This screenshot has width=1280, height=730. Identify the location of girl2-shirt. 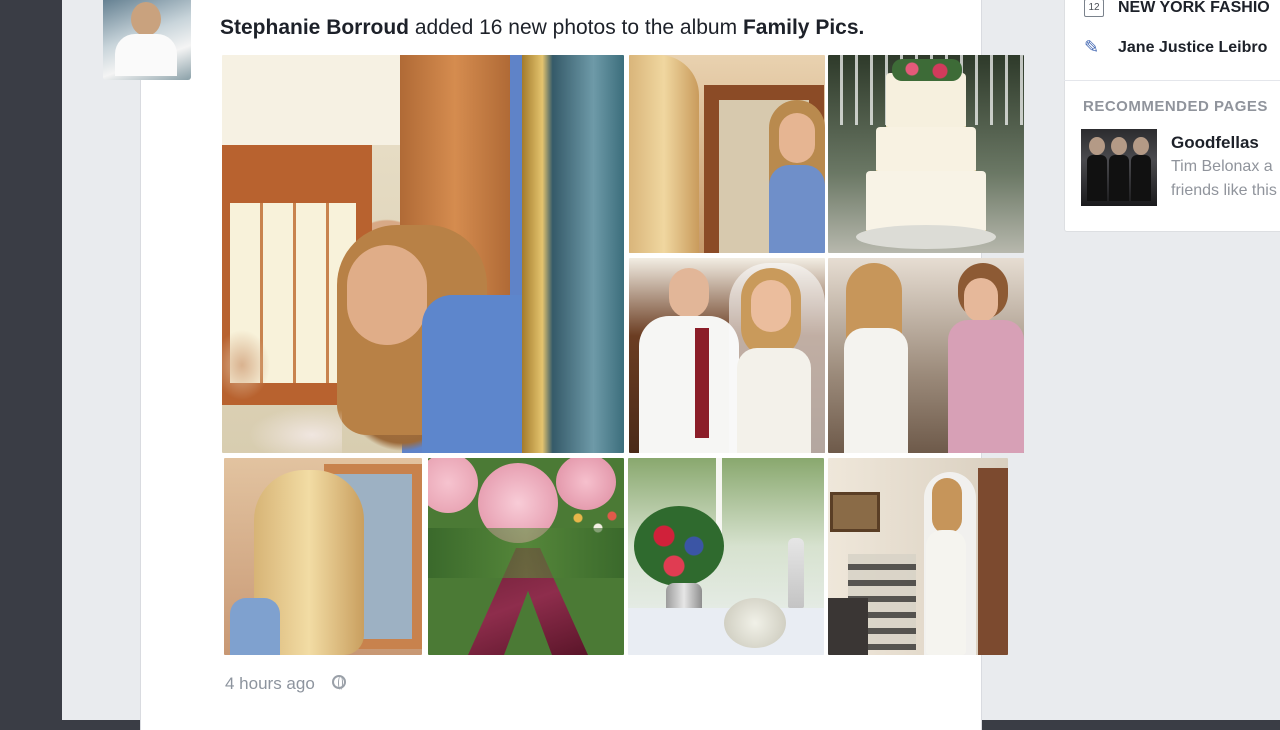
(797, 209).